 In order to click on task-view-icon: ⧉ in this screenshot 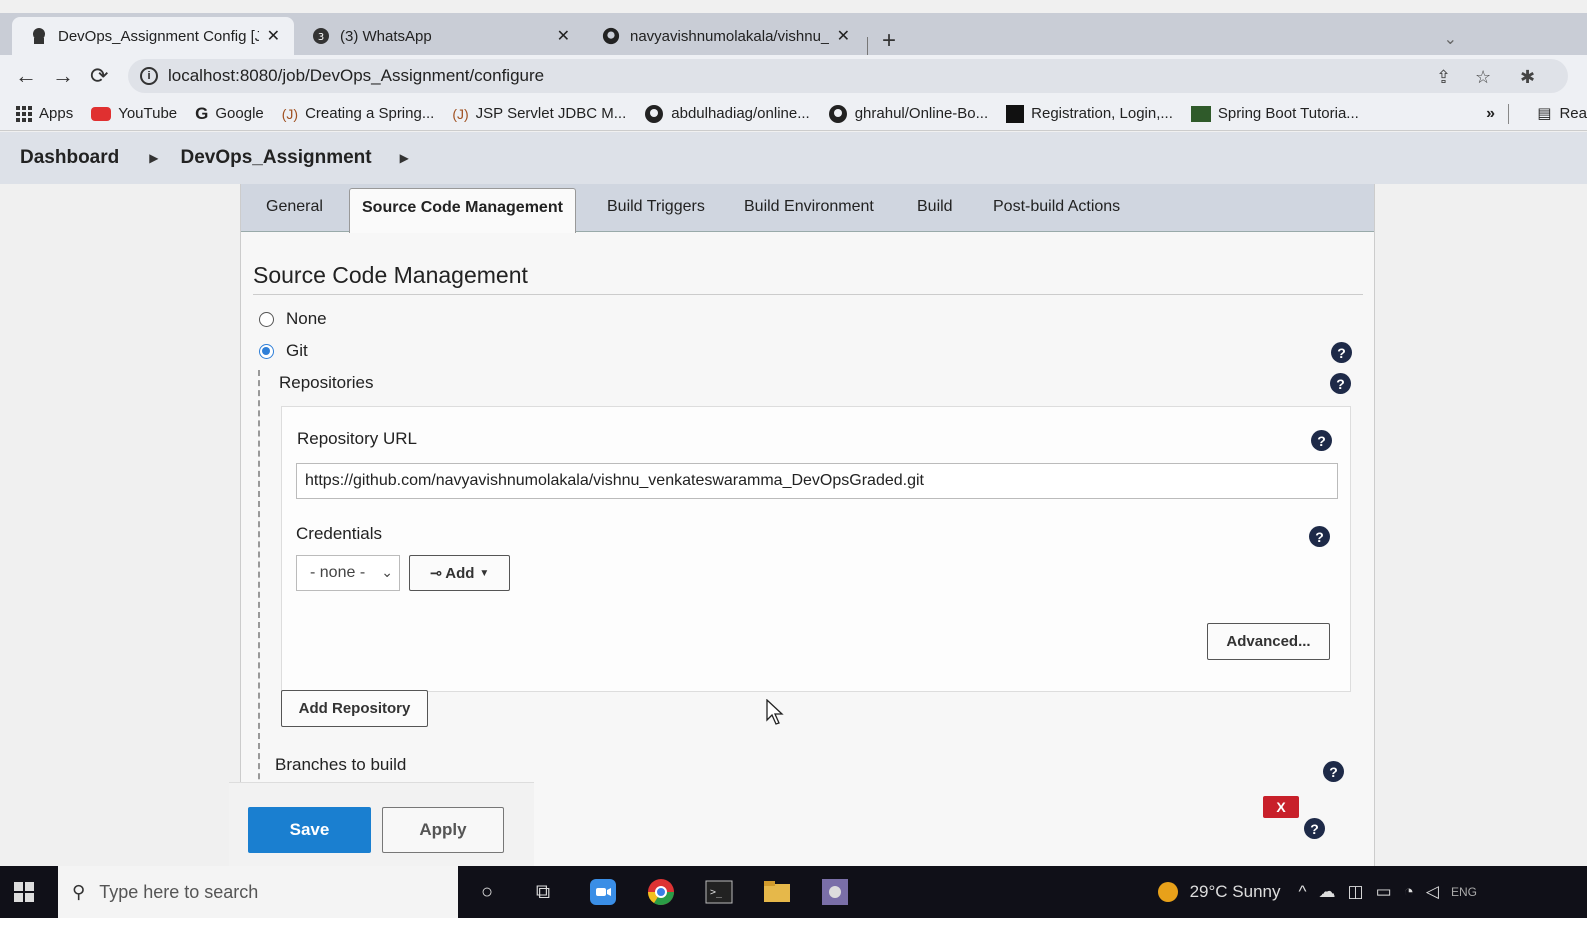, I will do `click(543, 892)`.